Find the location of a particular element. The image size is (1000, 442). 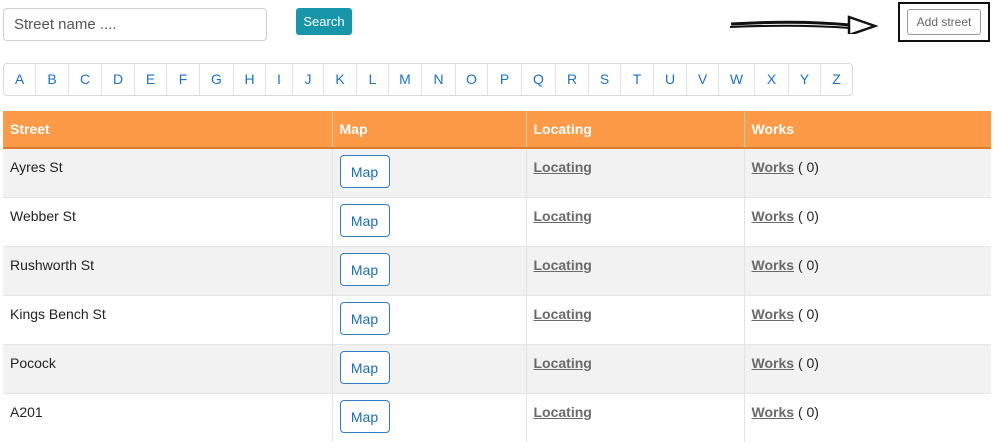

letter-filter-s: S is located at coordinates (605, 79).